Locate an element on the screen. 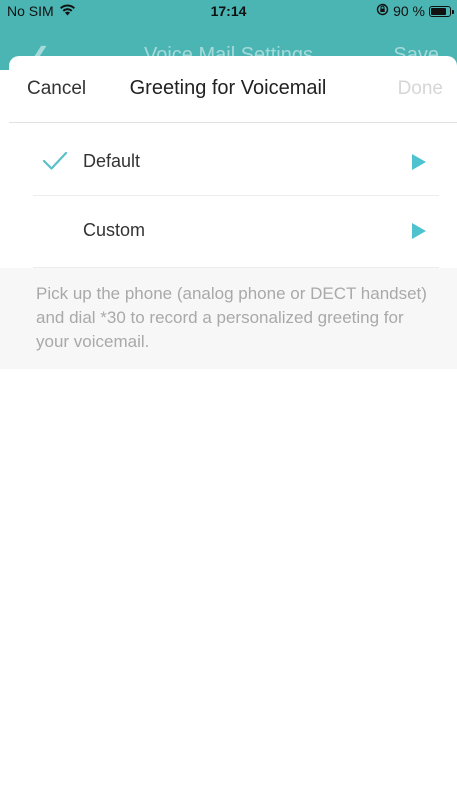 The image size is (457, 802). option-label: Custom is located at coordinates (114, 230).